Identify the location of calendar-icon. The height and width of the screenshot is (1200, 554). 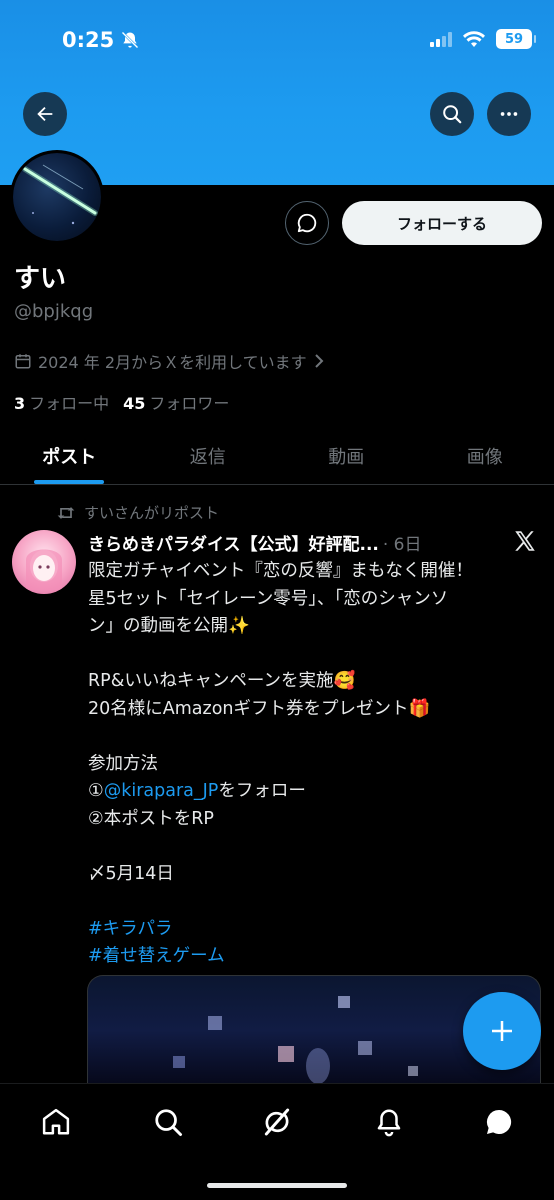
(23, 361).